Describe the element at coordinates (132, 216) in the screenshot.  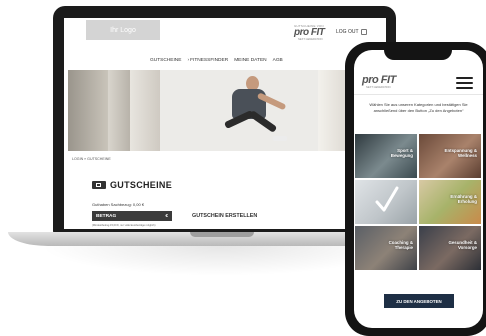
I see `amount-input: BETRAG €` at that location.